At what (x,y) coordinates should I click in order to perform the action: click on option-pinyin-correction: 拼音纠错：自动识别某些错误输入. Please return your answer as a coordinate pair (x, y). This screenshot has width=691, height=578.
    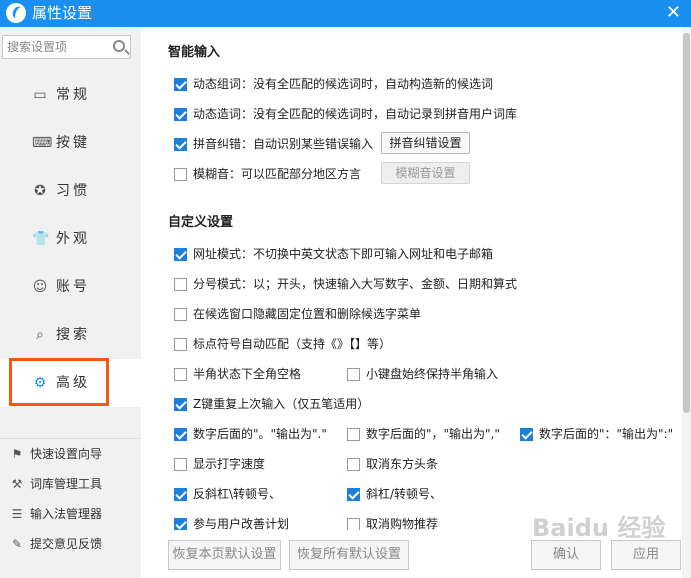
    Looking at the image, I should click on (273, 144).